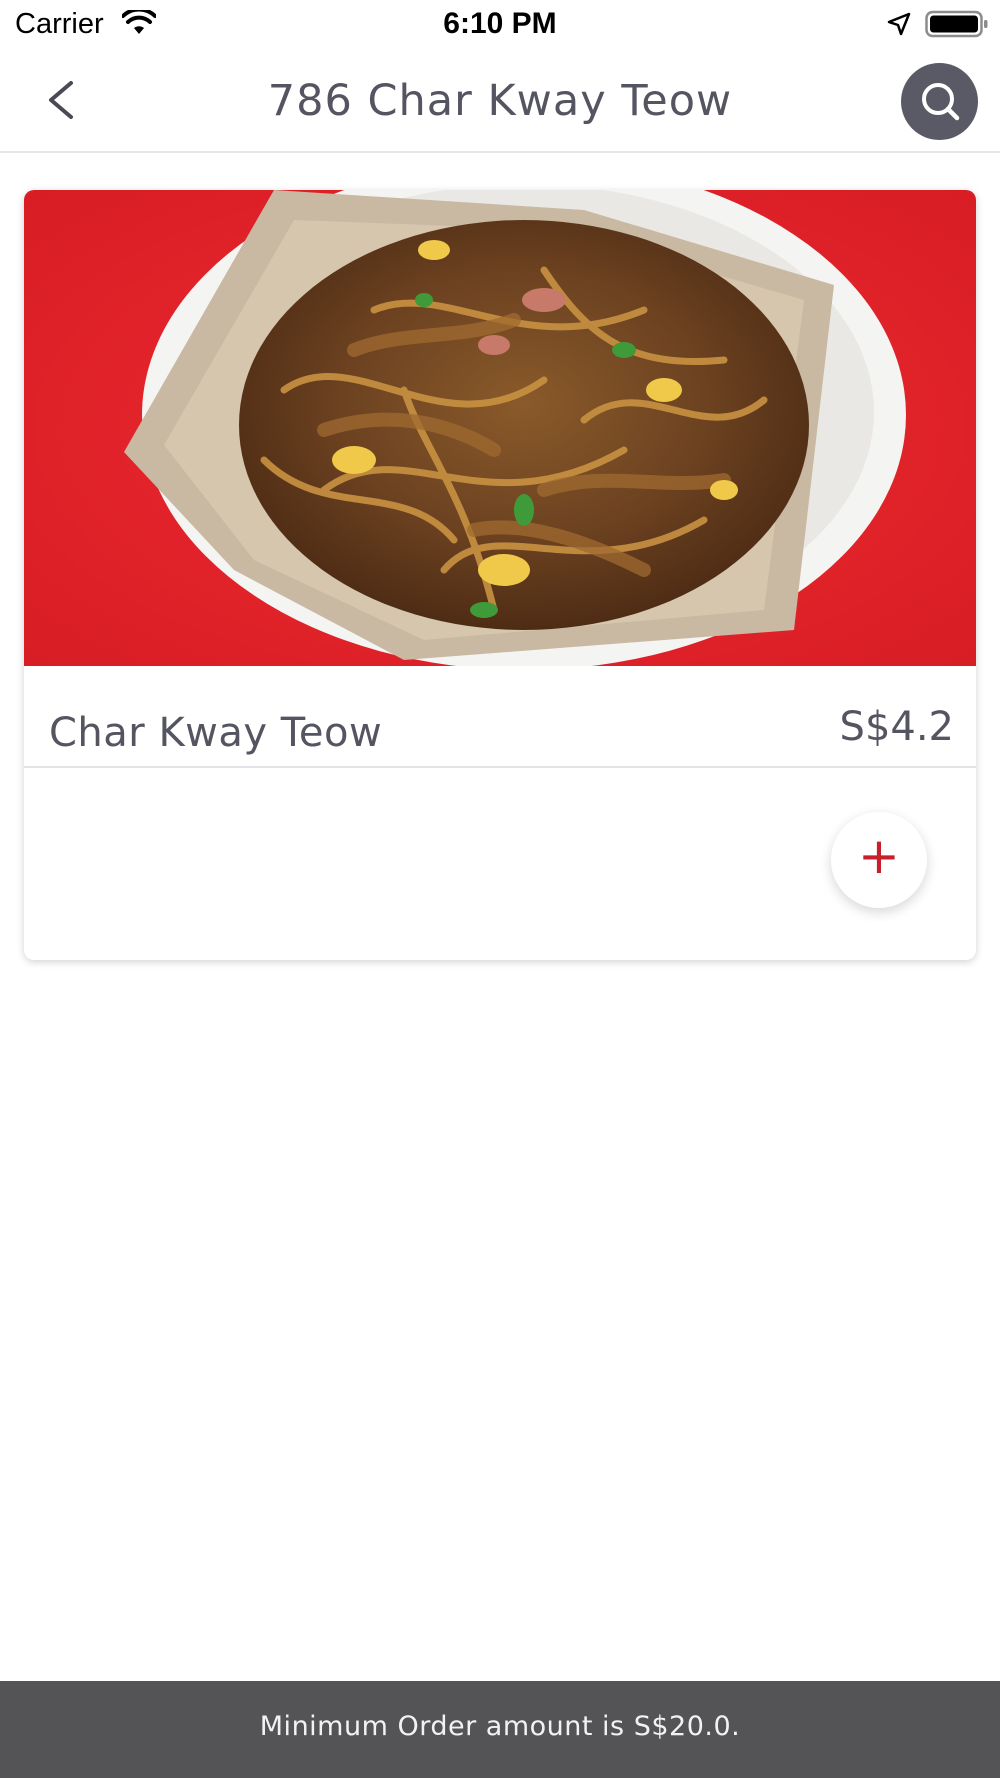  What do you see at coordinates (956, 24) in the screenshot?
I see `battery-icon` at bounding box center [956, 24].